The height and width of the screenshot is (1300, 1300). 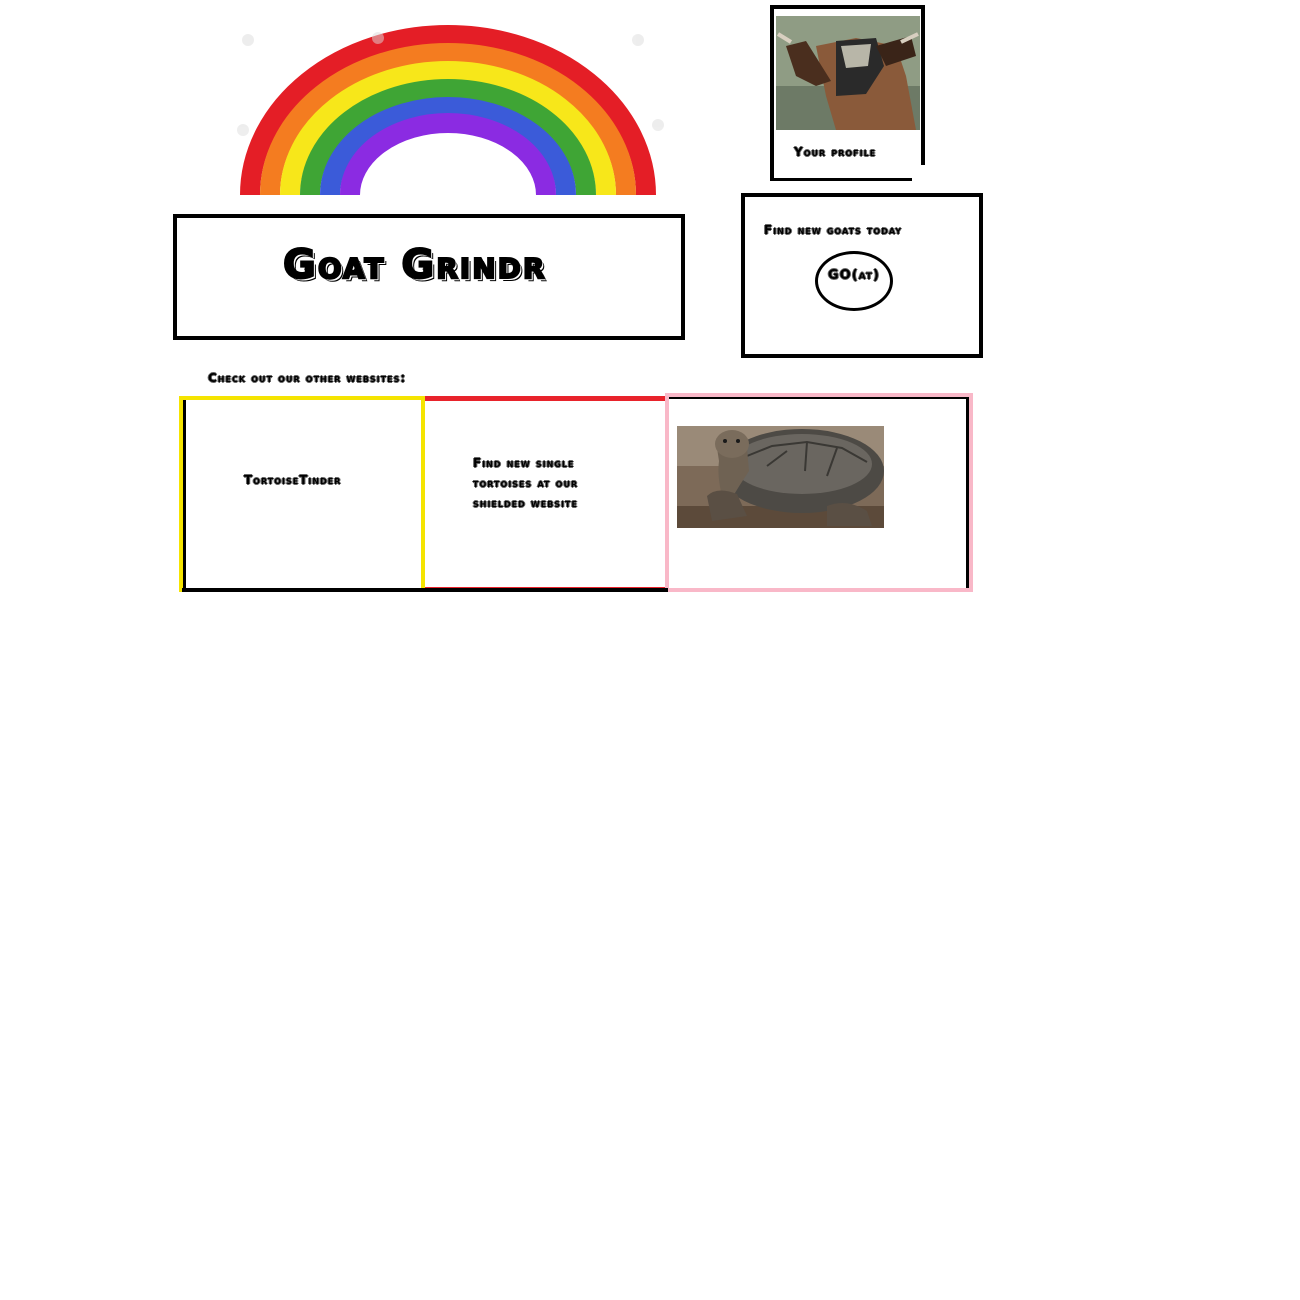 What do you see at coordinates (854, 152) in the screenshot?
I see `profile-label: Your profile` at bounding box center [854, 152].